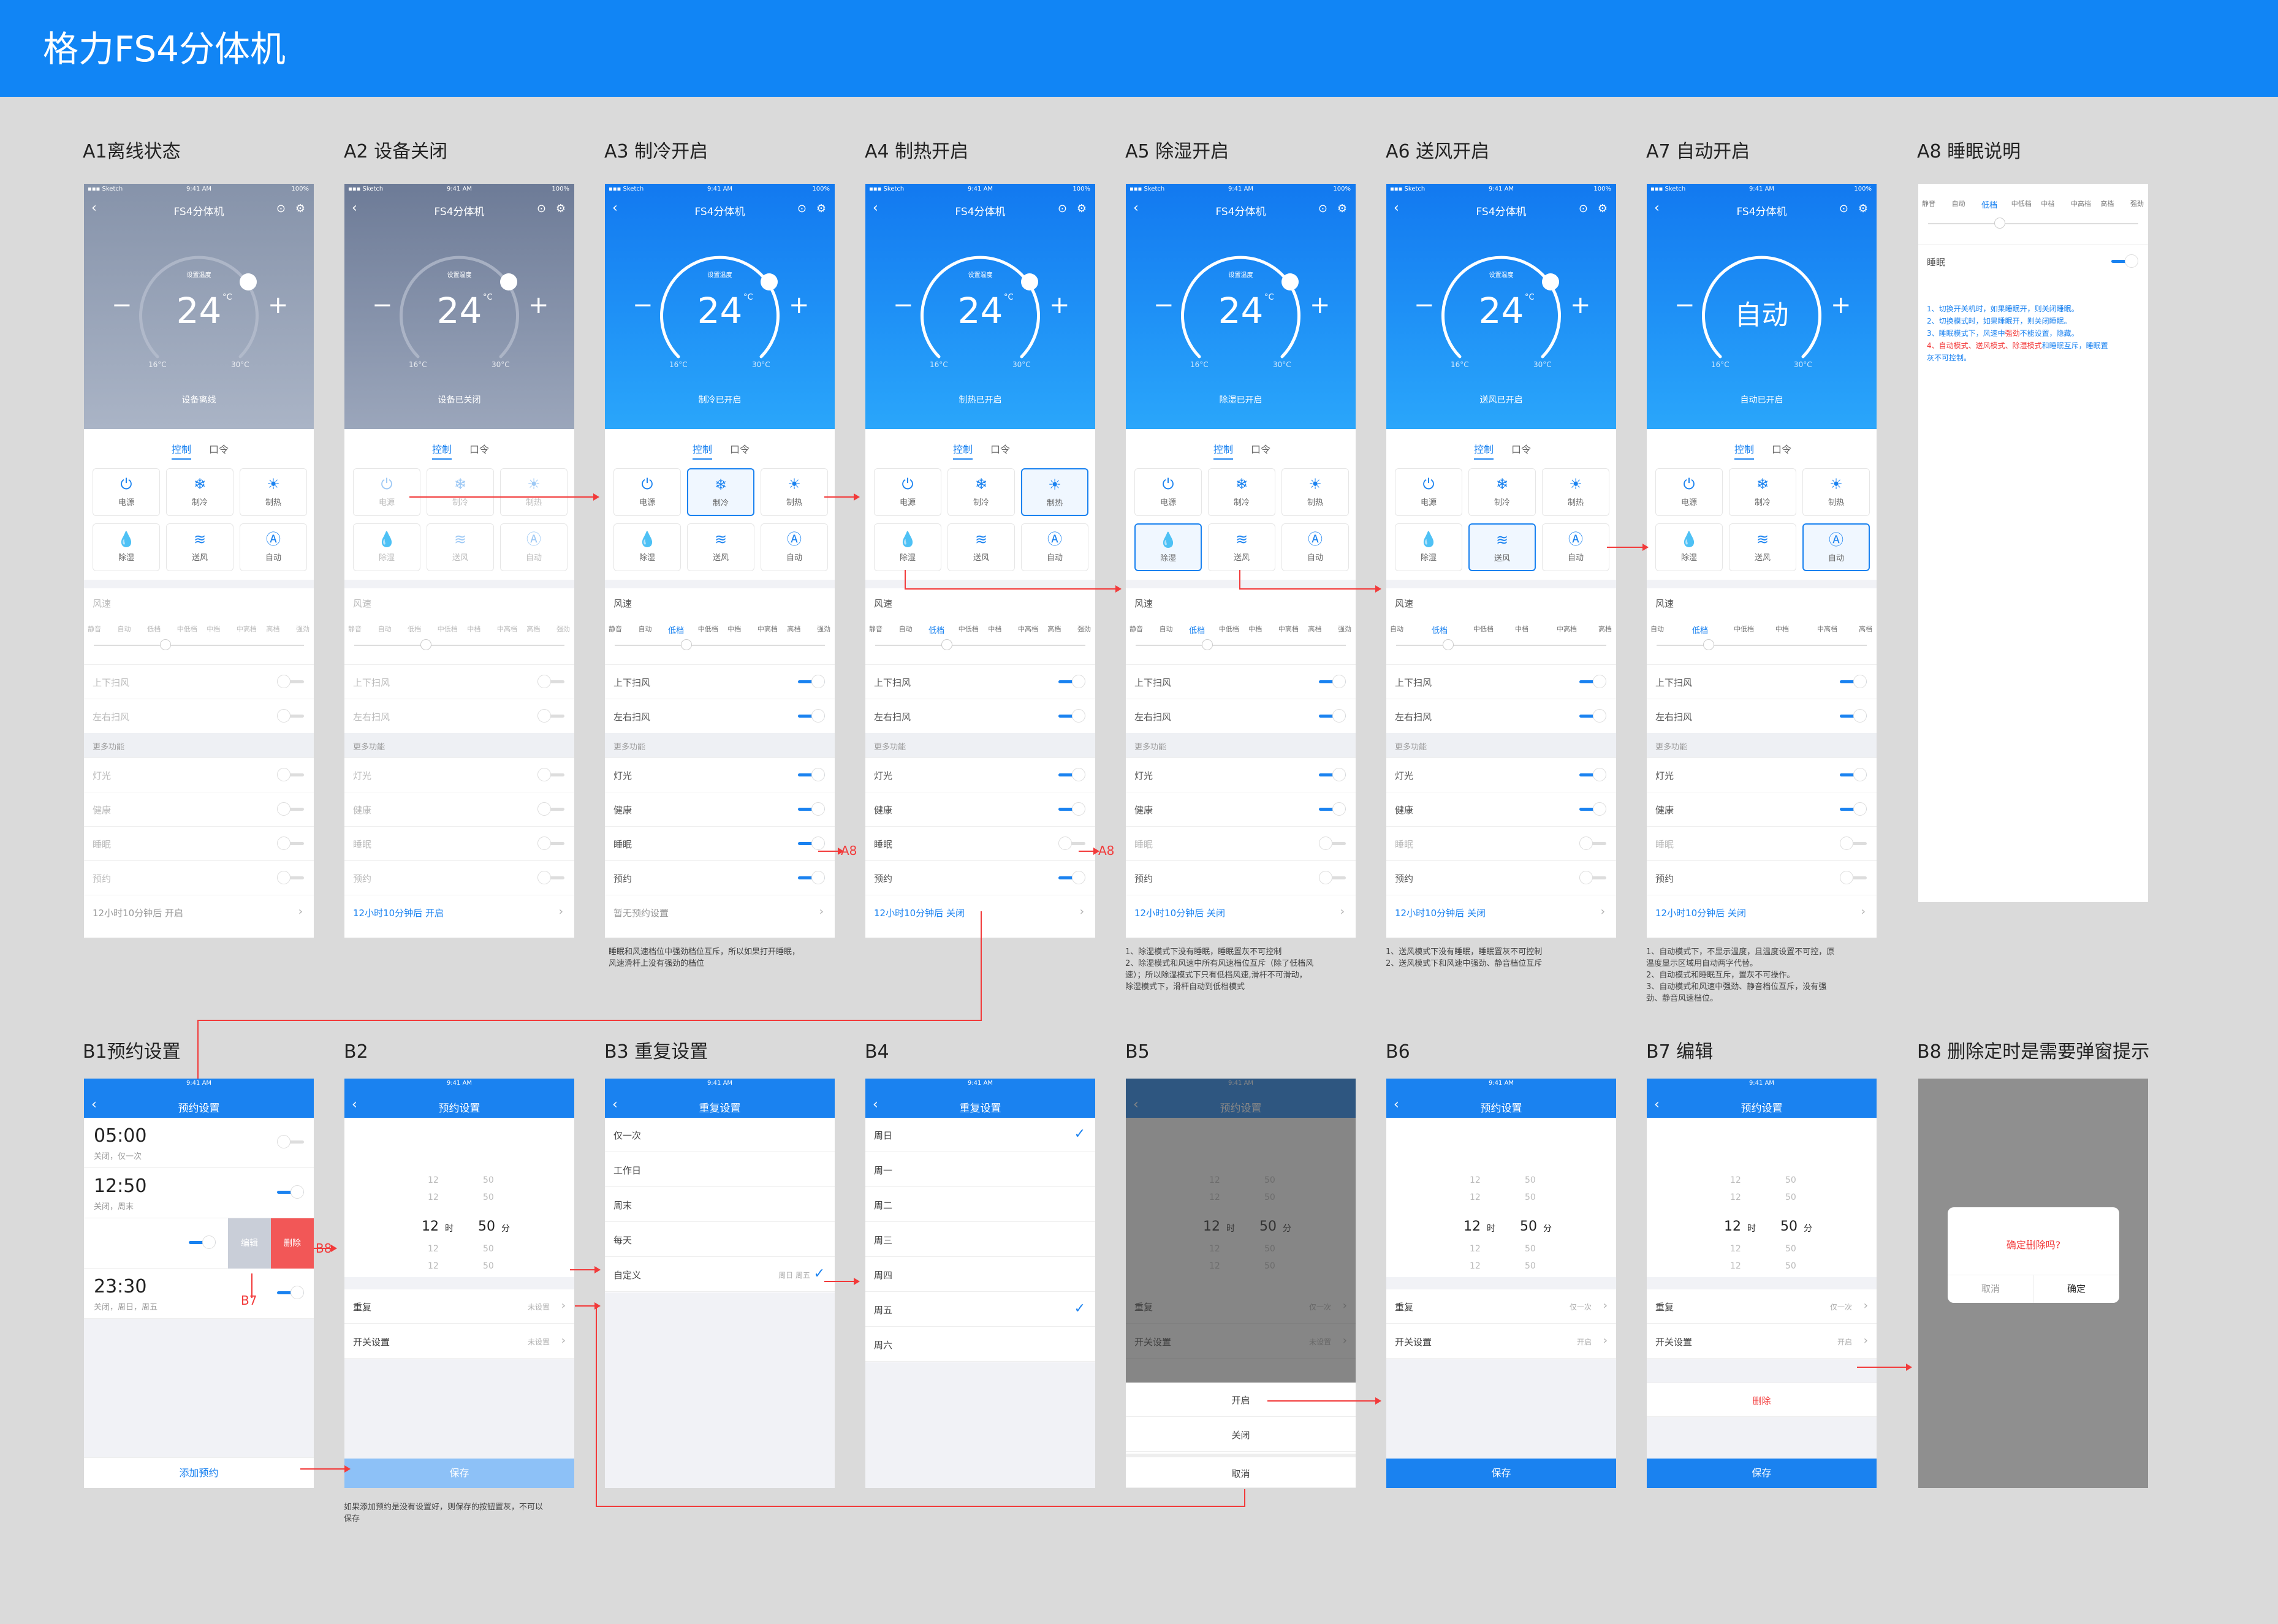 The image size is (2278, 1624). I want to click on repeat-row: 重复 仅一次 ›, so click(1501, 1307).